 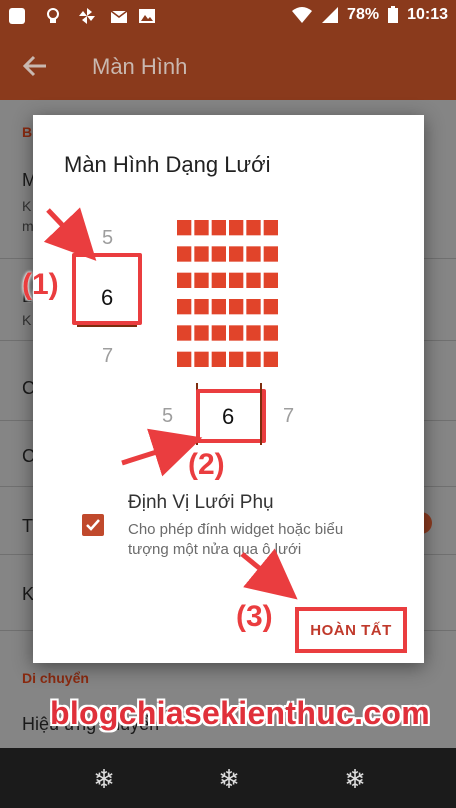 I want to click on cols-picker-selected: 6, so click(x=228, y=417).